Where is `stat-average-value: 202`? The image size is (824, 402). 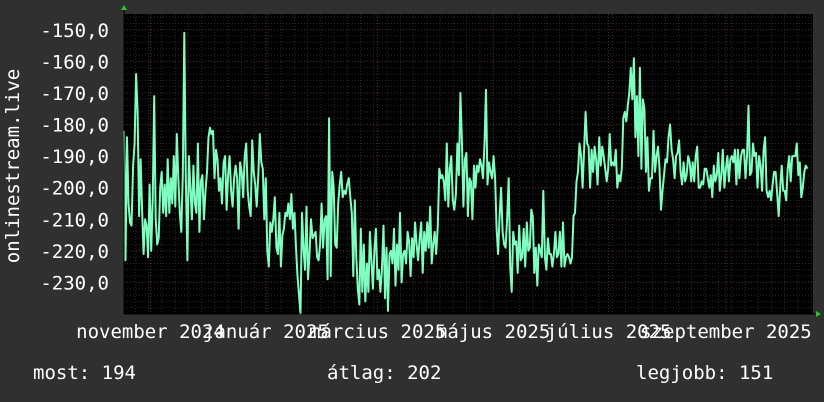
stat-average-value: 202 is located at coordinates (424, 373).